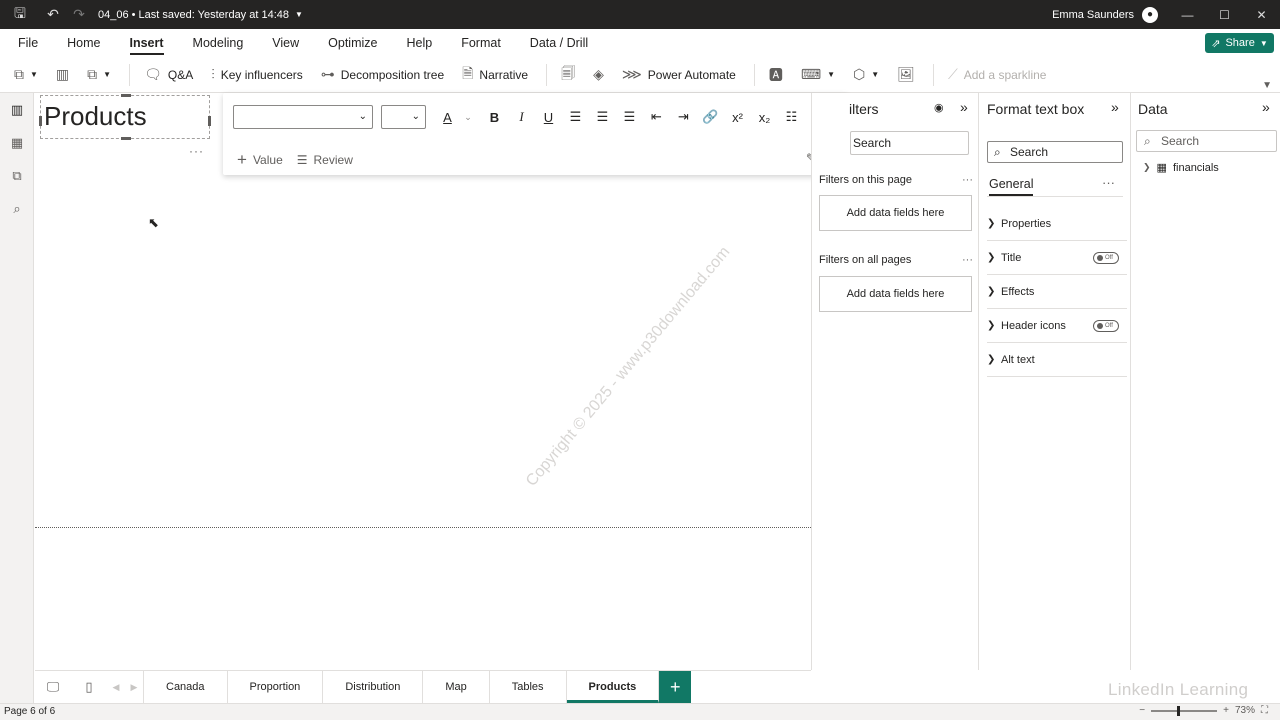 The height and width of the screenshot is (720, 1280). Describe the element at coordinates (1142, 710) in the screenshot. I see `zoom-out-icon: −` at that location.